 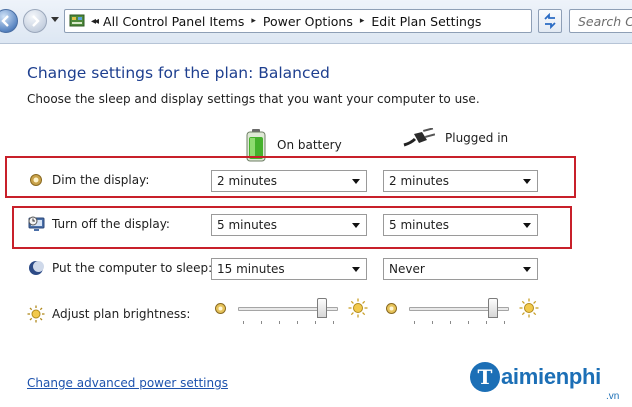 I want to click on forward-arrow-icon, so click(x=36, y=21).